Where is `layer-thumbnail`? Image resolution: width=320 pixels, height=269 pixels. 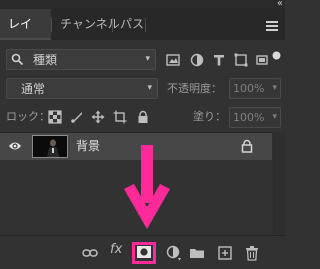 layer-thumbnail is located at coordinates (50, 146).